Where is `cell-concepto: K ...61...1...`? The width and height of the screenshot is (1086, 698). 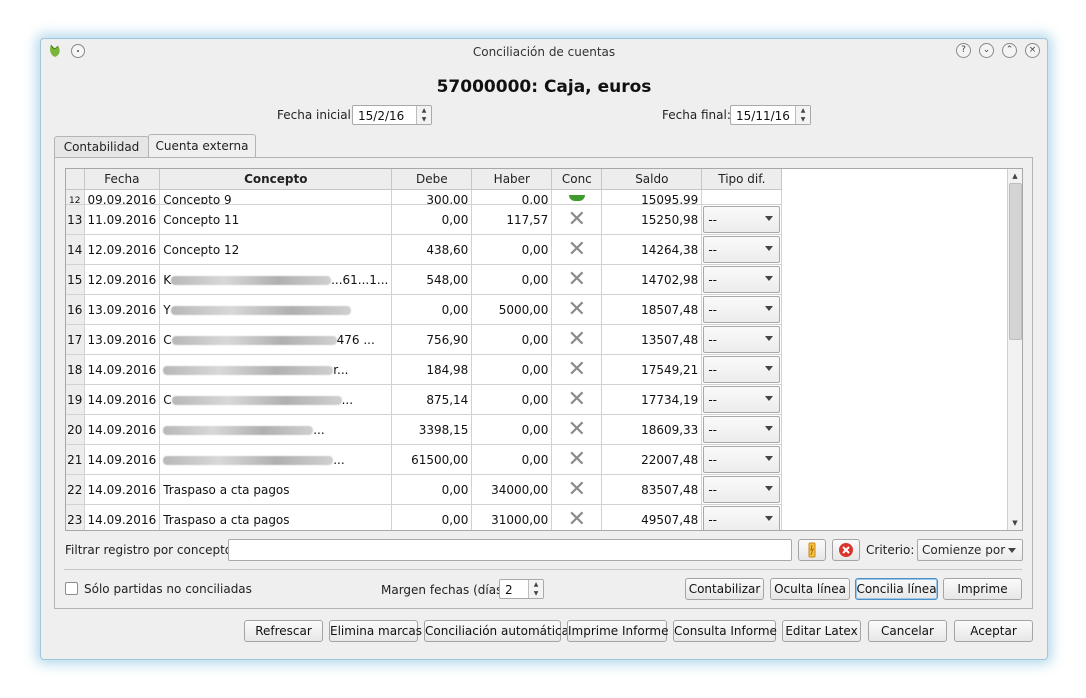
cell-concepto: K ...61...1... is located at coordinates (276, 279).